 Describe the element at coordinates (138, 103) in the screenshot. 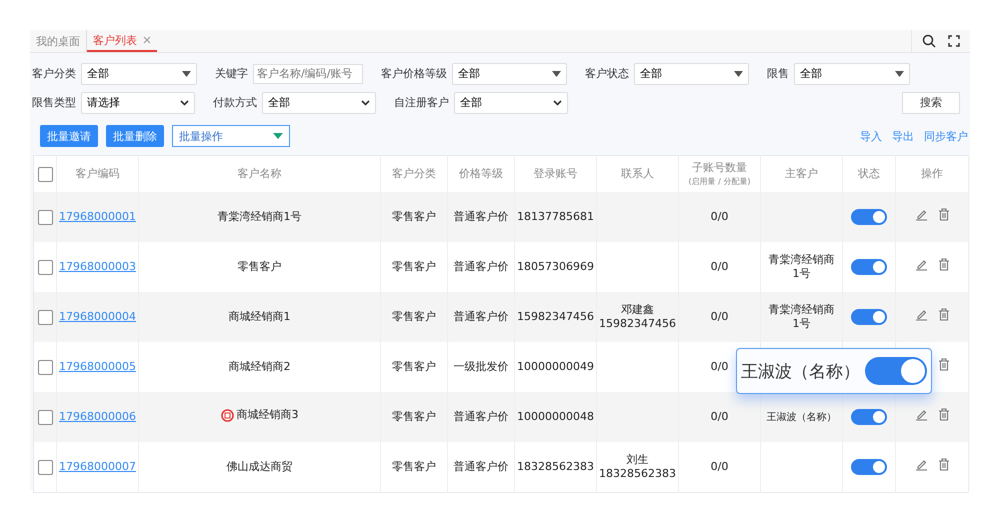

I see `select-field: 请选择` at that location.